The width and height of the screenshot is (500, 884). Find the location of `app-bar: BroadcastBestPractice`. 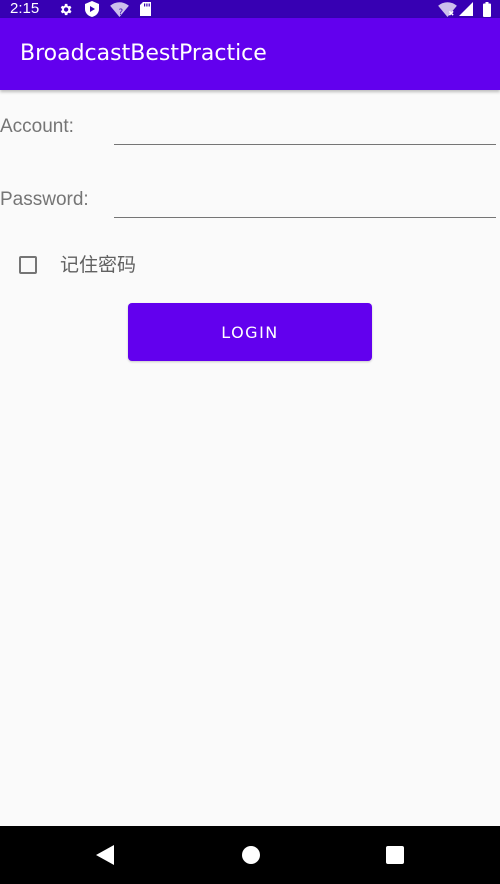

app-bar: BroadcastBestPractice is located at coordinates (250, 54).